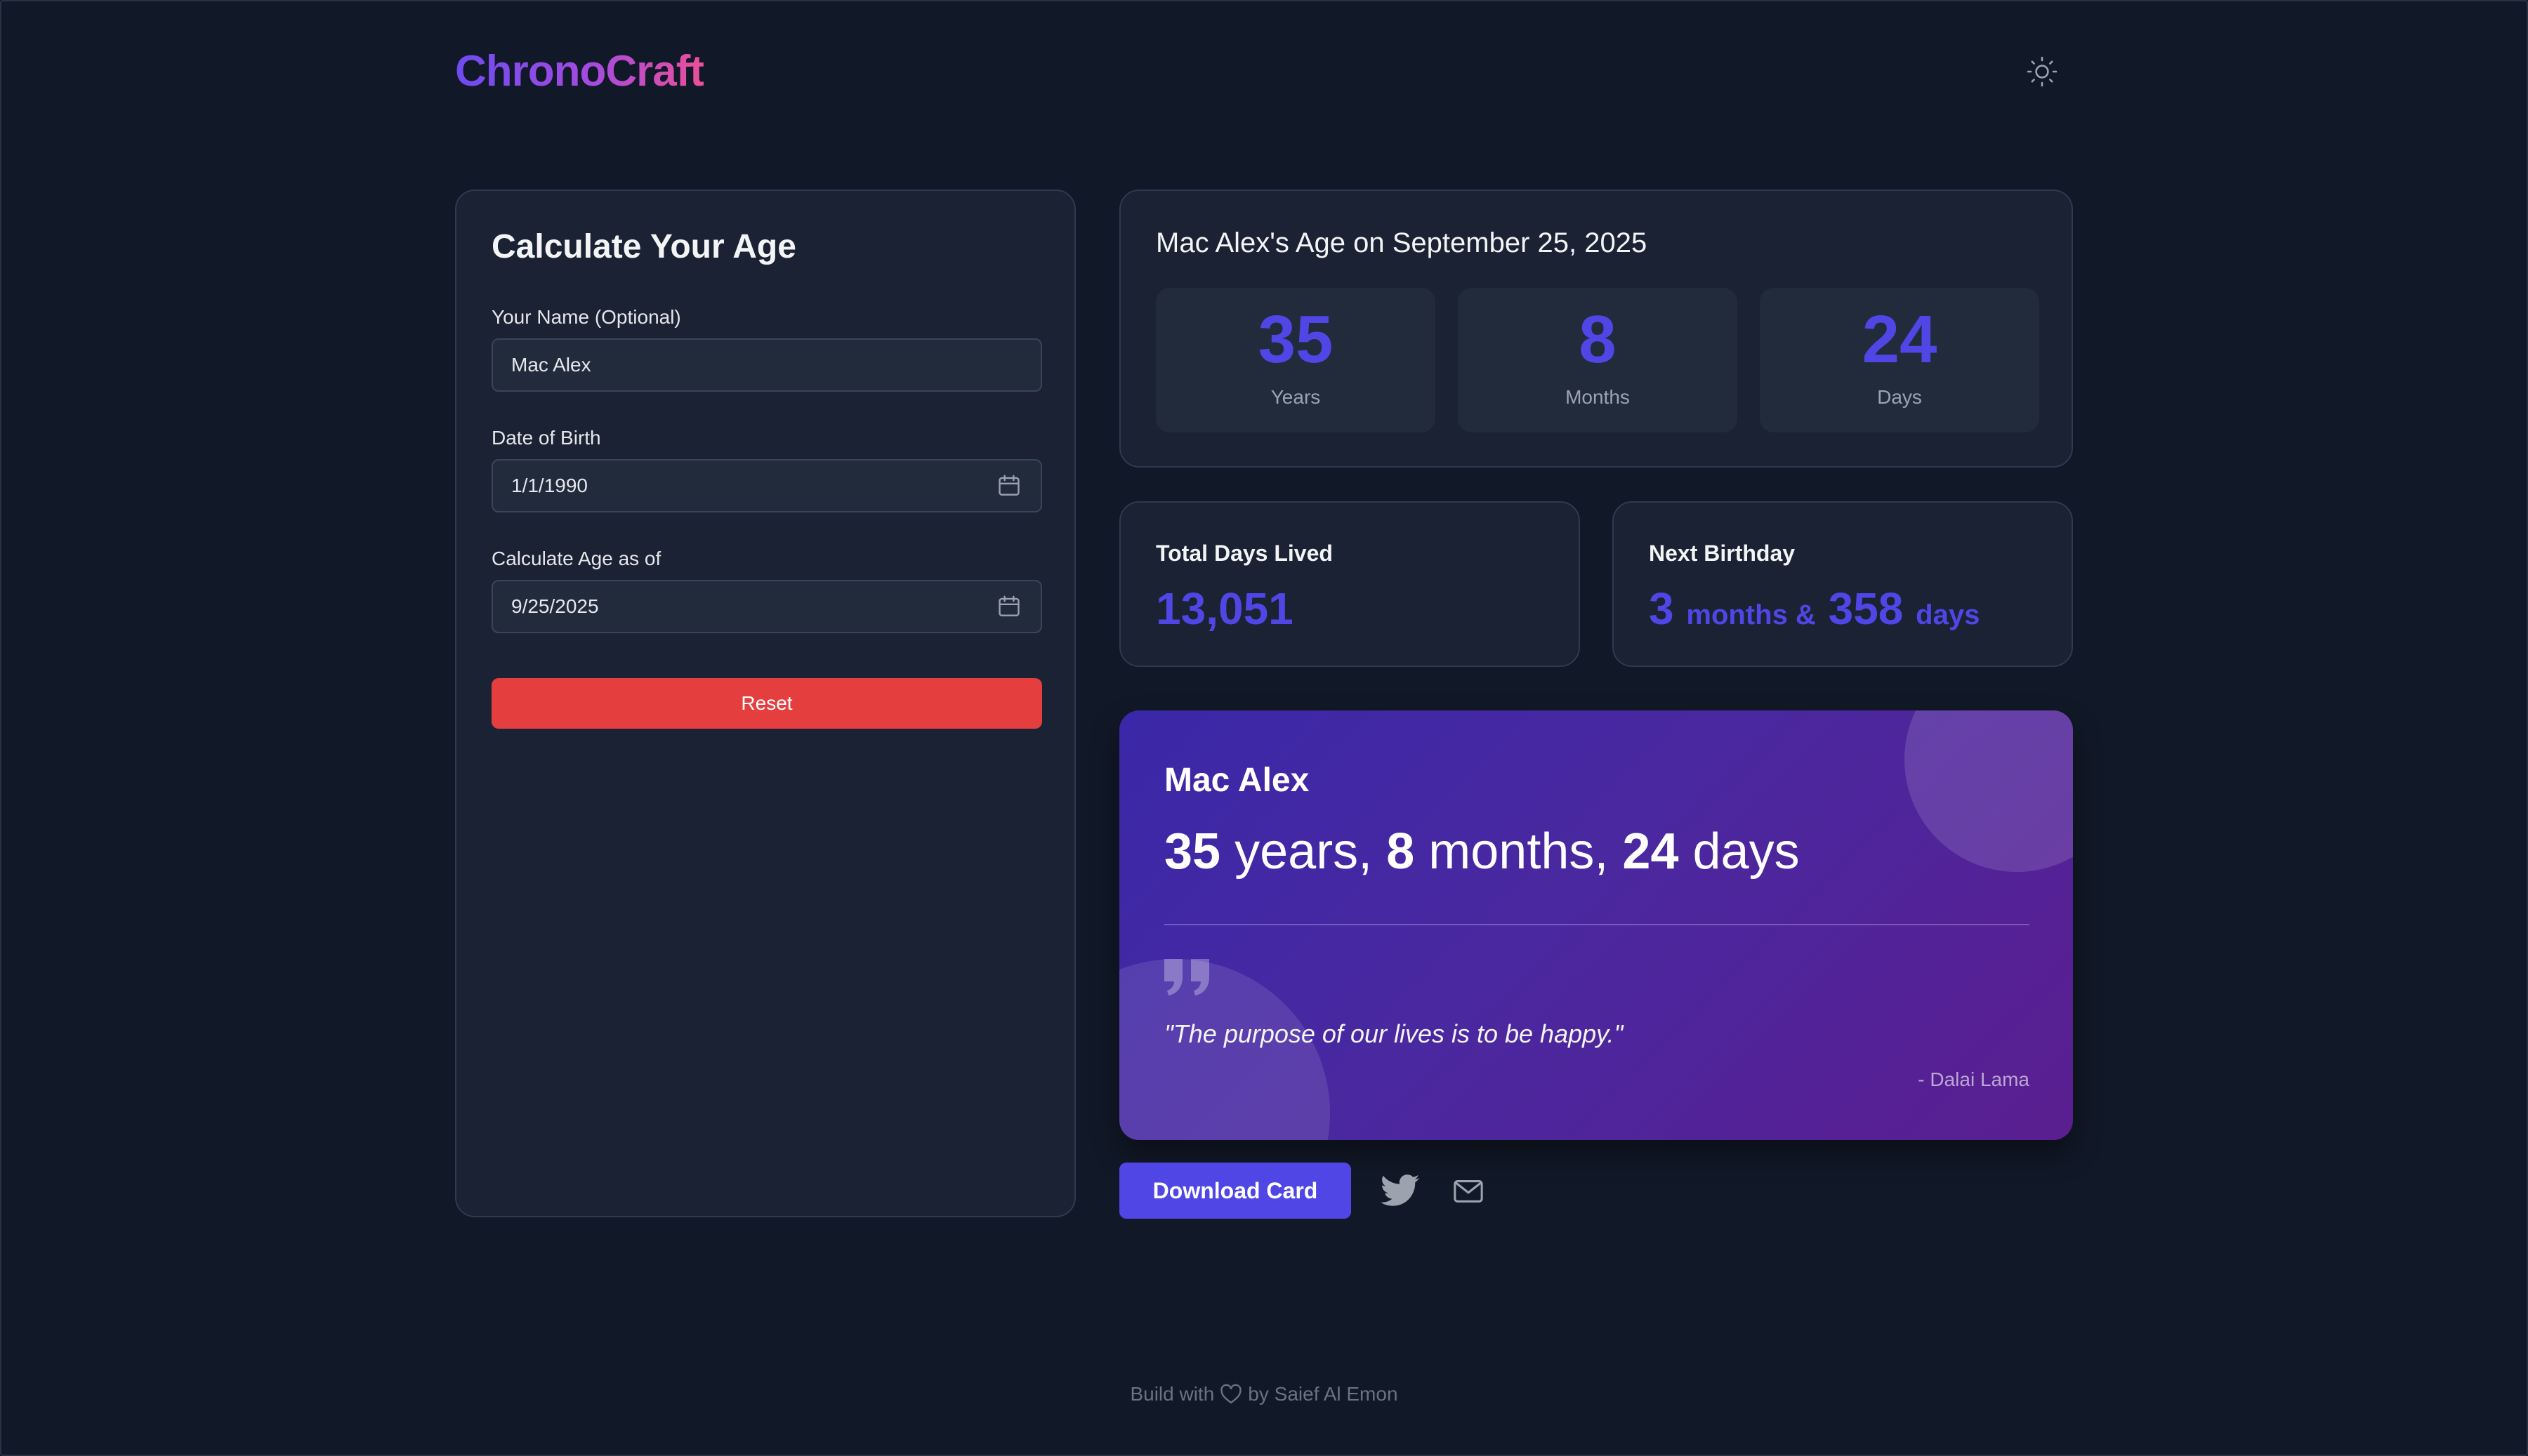 The width and height of the screenshot is (2528, 1456). Describe the element at coordinates (1295, 397) in the screenshot. I see `years-label: Years` at that location.